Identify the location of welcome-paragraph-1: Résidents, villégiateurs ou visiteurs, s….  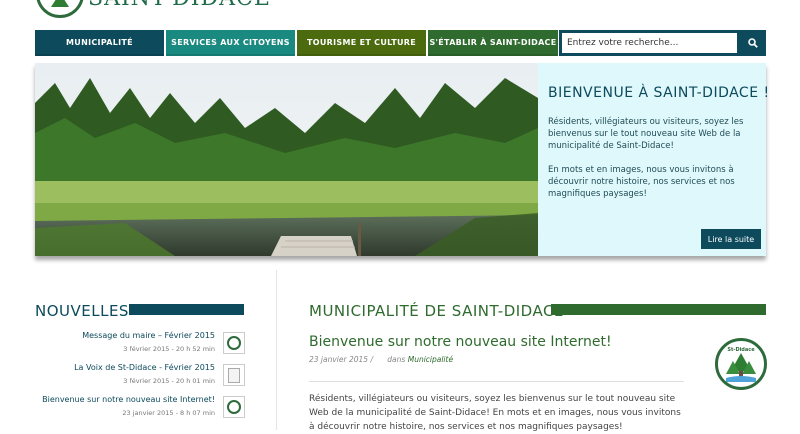
(646, 134).